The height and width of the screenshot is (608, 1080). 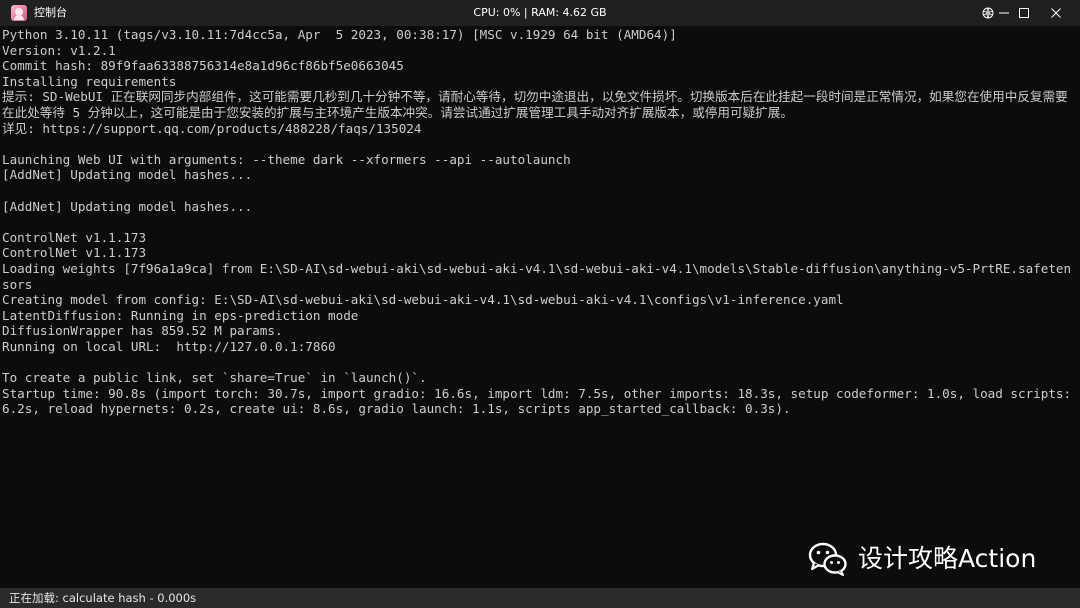 I want to click on status-bar: 正在加载: calculate hash - 0.000s, so click(x=540, y=598).